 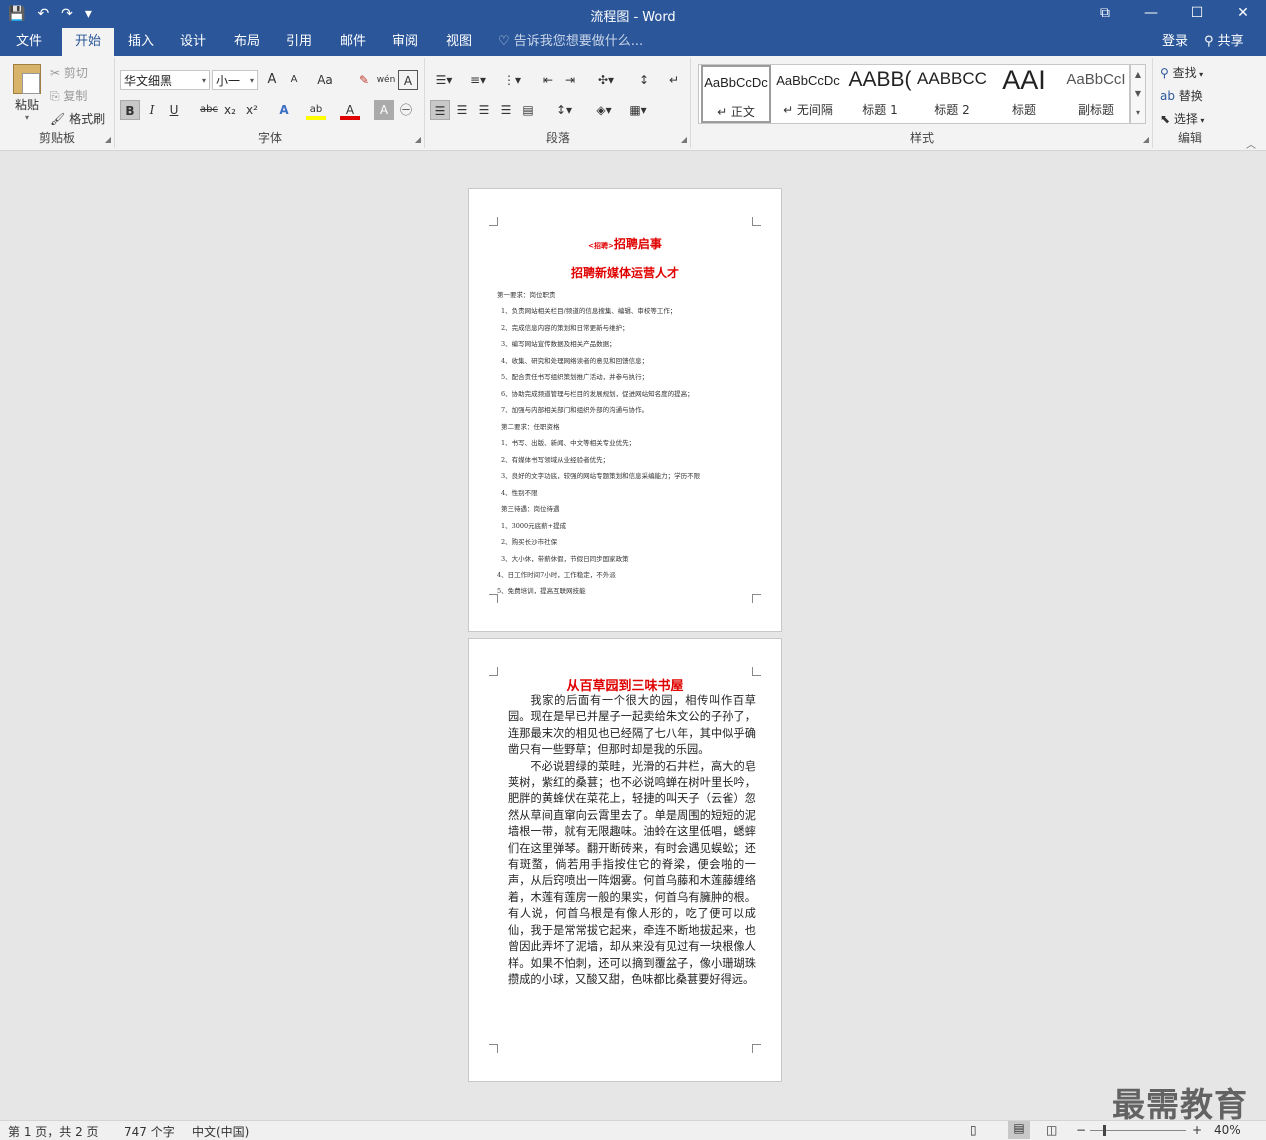 I want to click on shrink-font-button: A, so click(x=294, y=80).